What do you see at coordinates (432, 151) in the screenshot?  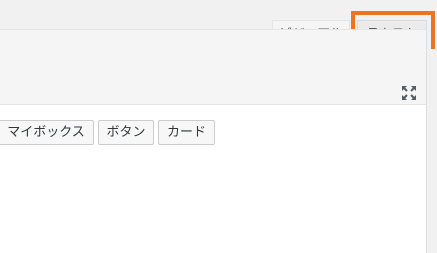 I see `right-gutter` at bounding box center [432, 151].